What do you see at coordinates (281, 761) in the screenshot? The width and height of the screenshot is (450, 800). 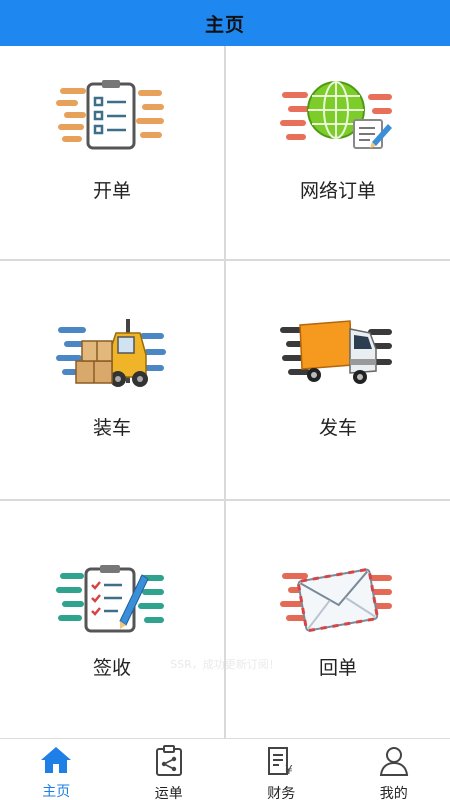 I see `finance-icon: ¥` at bounding box center [281, 761].